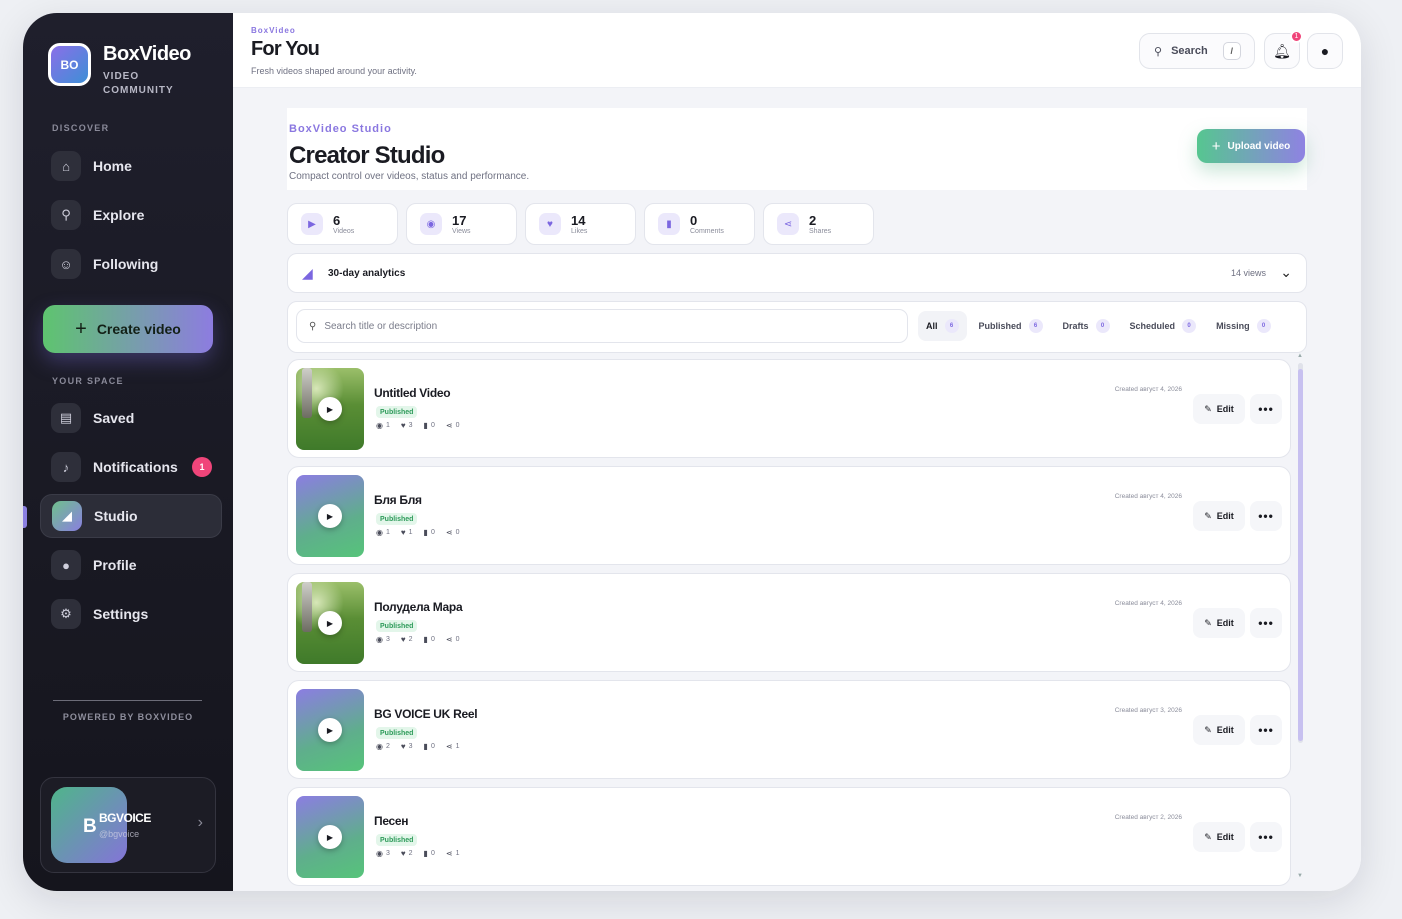 Image resolution: width=1402 pixels, height=919 pixels. What do you see at coordinates (381, 326) in the screenshot?
I see `video-search-placeholder: Search title or description` at bounding box center [381, 326].